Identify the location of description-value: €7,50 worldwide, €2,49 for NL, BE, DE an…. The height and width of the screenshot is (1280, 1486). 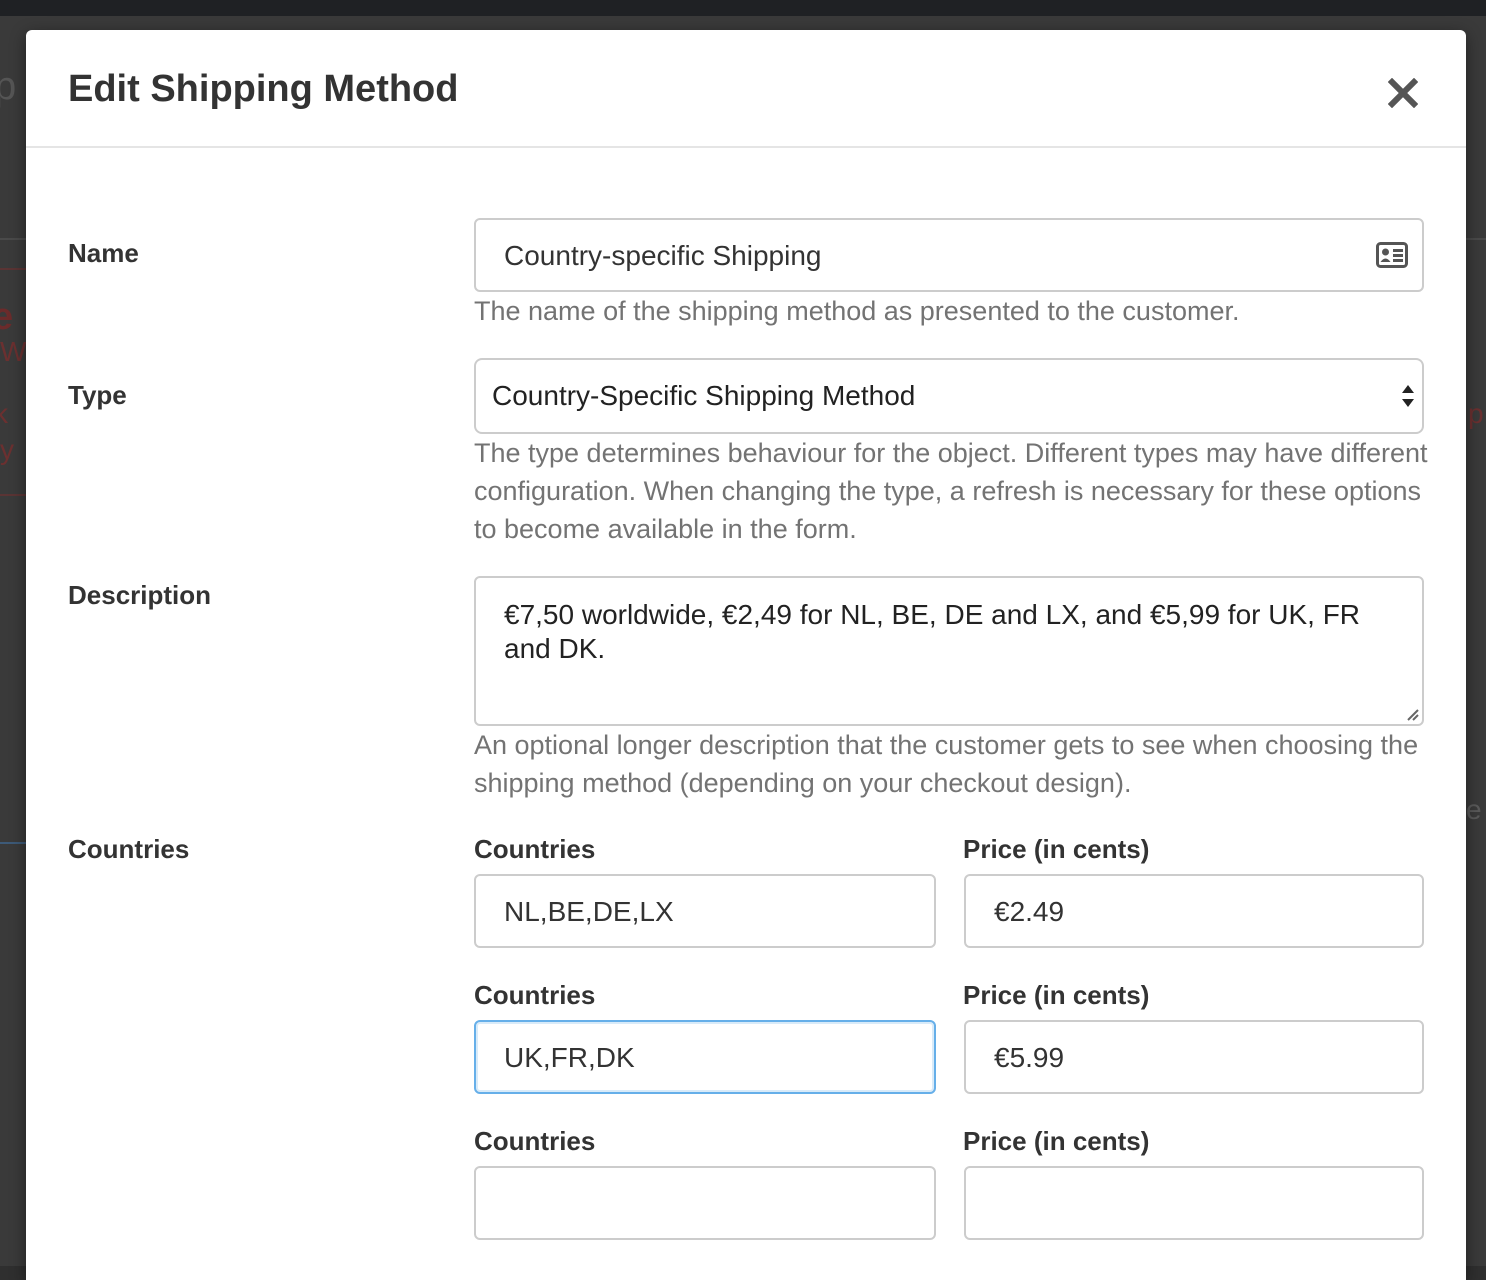
(932, 631).